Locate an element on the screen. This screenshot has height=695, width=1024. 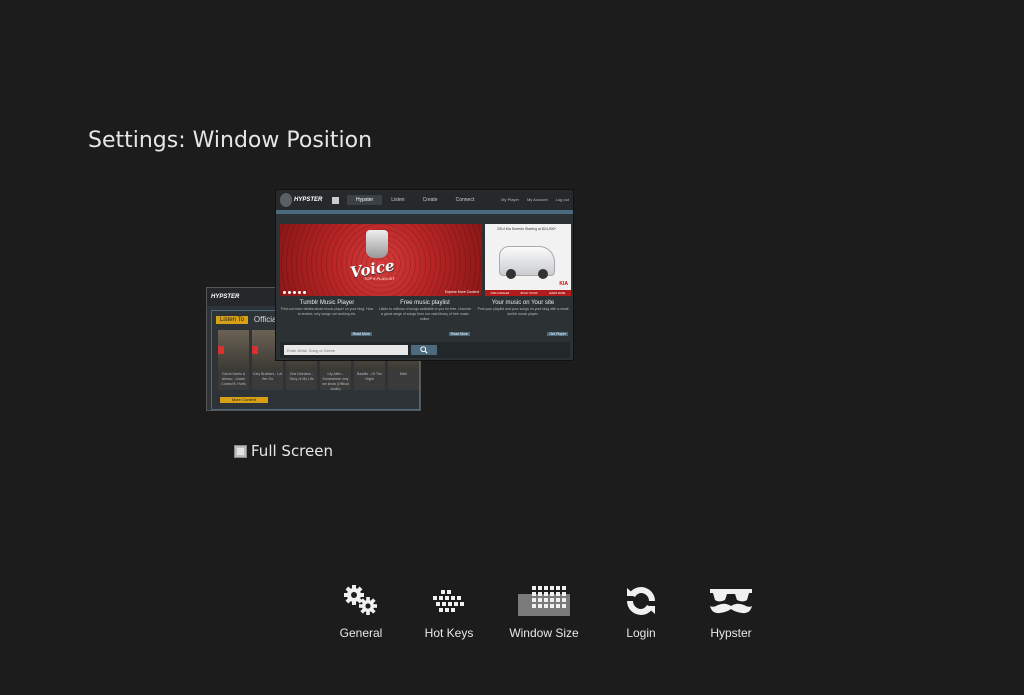
car-image is located at coordinates (527, 262).